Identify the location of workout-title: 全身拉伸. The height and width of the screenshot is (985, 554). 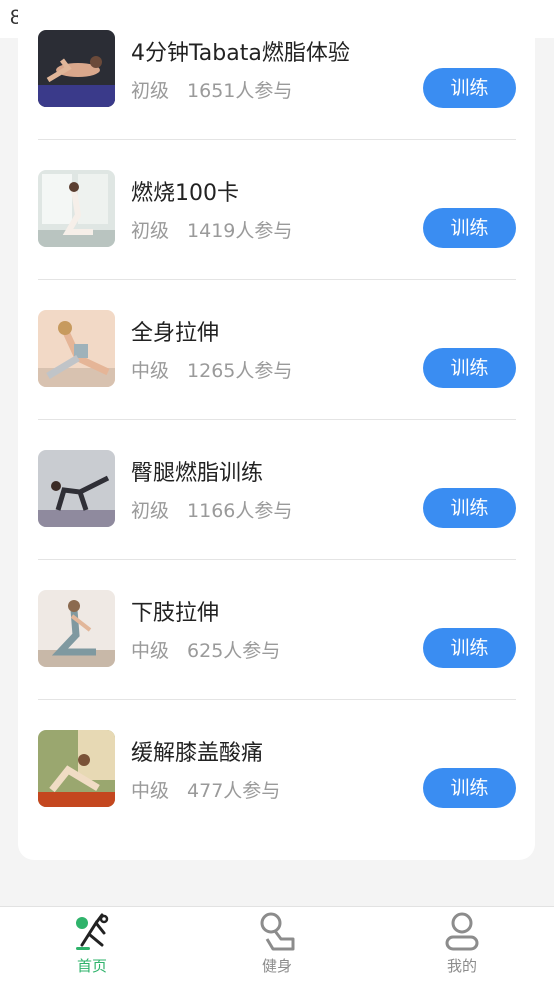
(175, 333).